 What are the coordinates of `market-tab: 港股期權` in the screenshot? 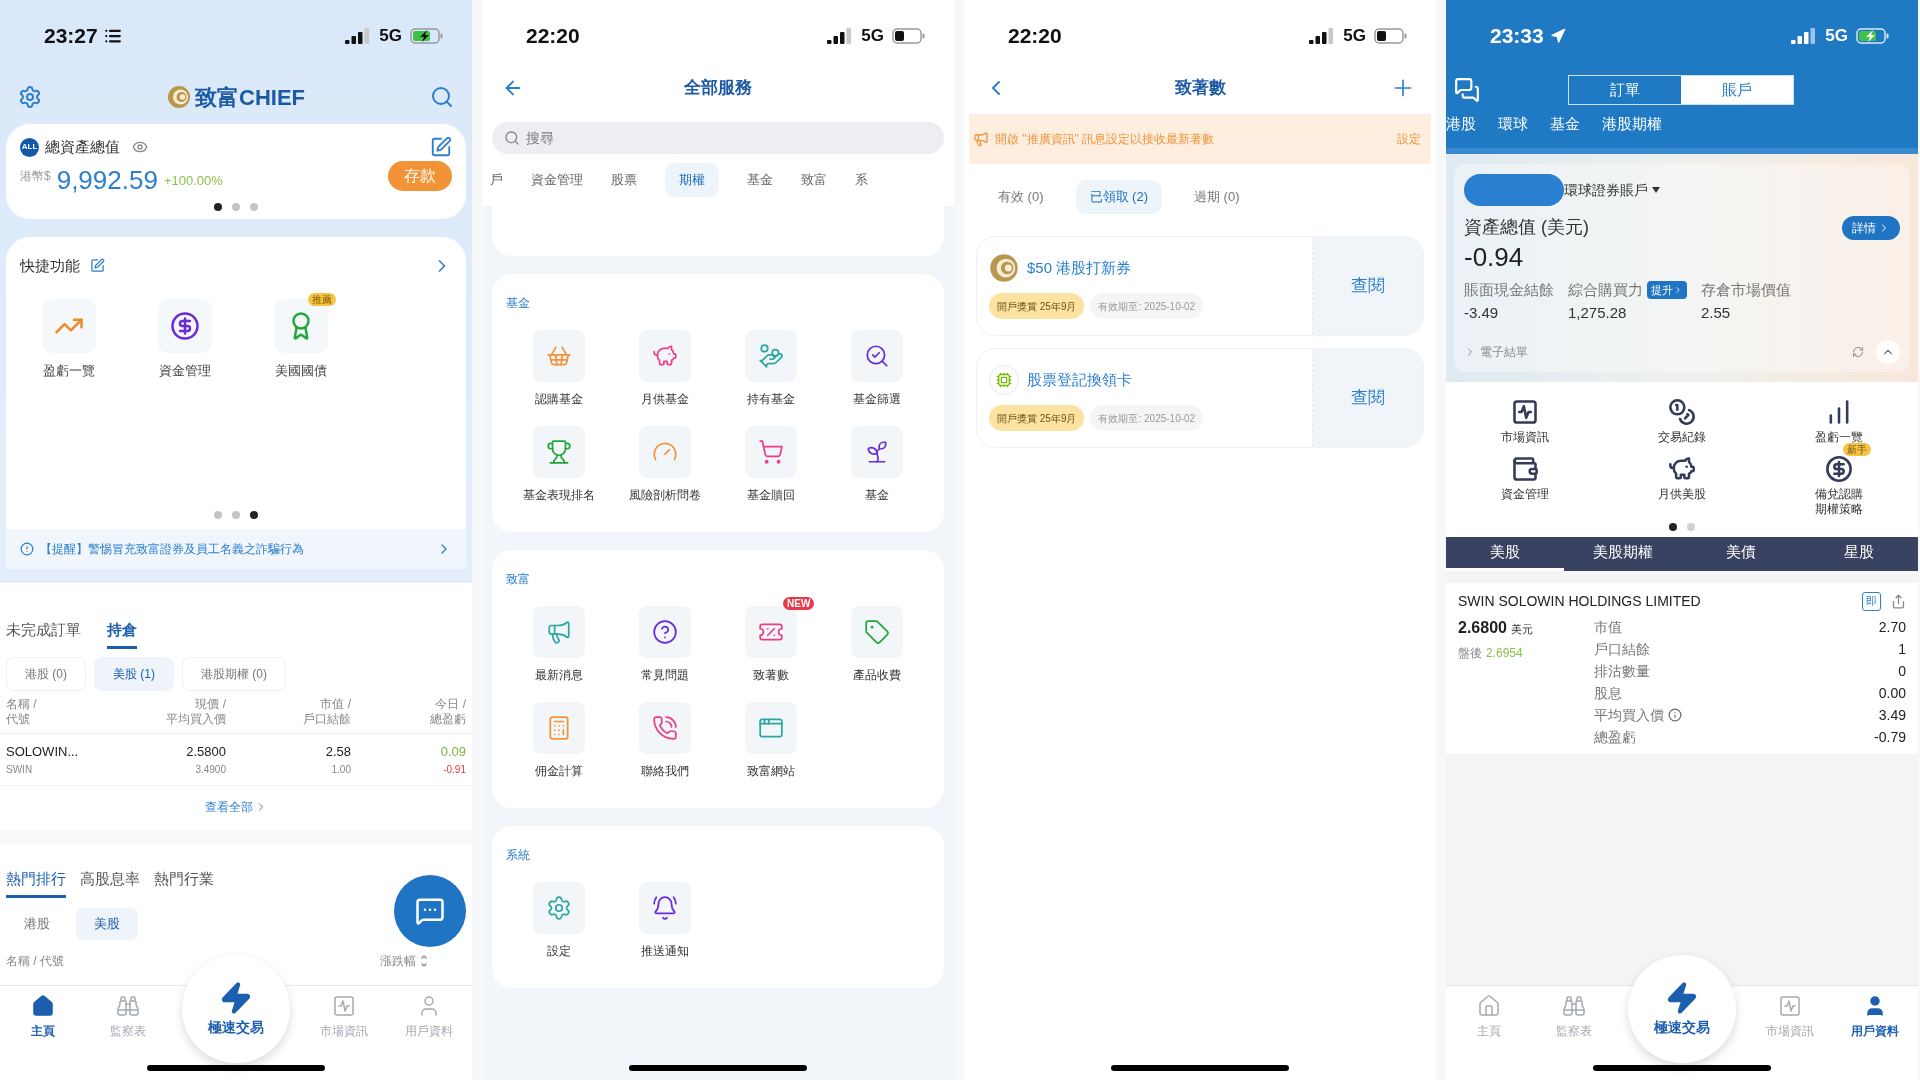 It's located at (1632, 124).